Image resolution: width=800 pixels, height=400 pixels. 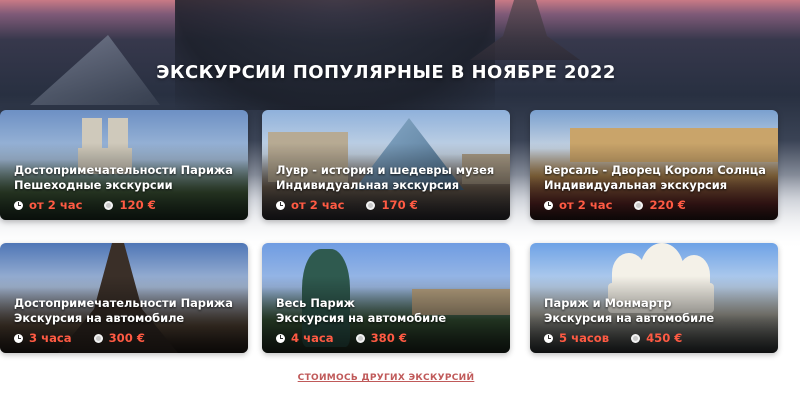 I want to click on hero-dome-silhouette, so click(x=335, y=55).